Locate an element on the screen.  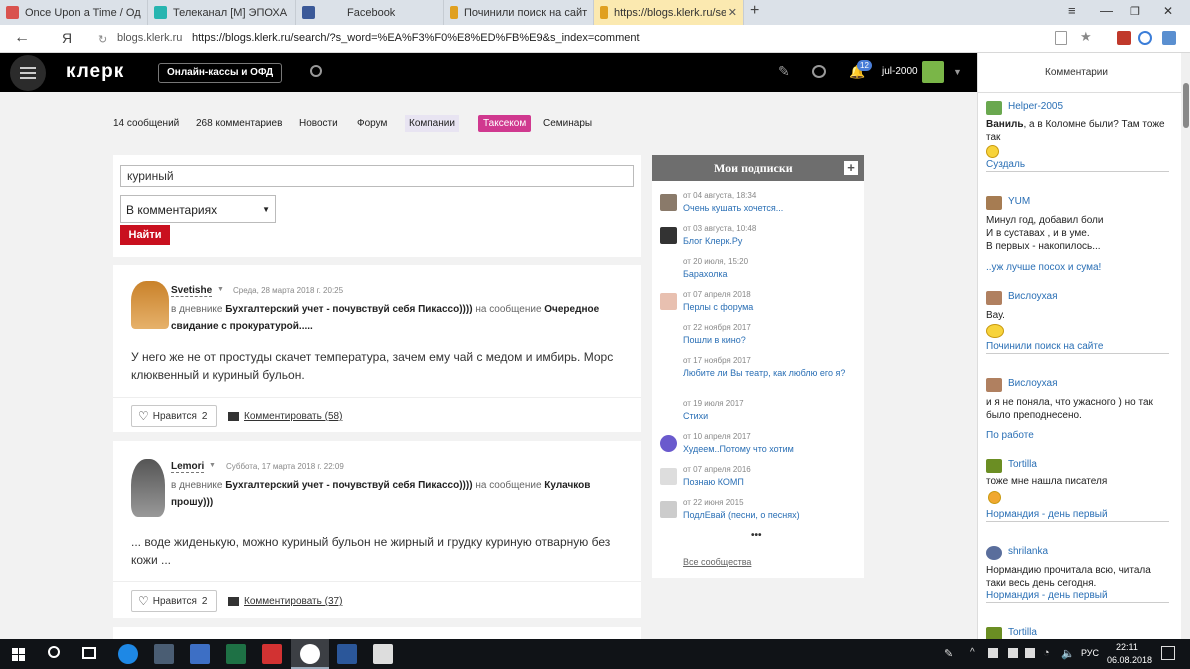
subscription-link: Перлы с форума is located at coordinates (768, 307).